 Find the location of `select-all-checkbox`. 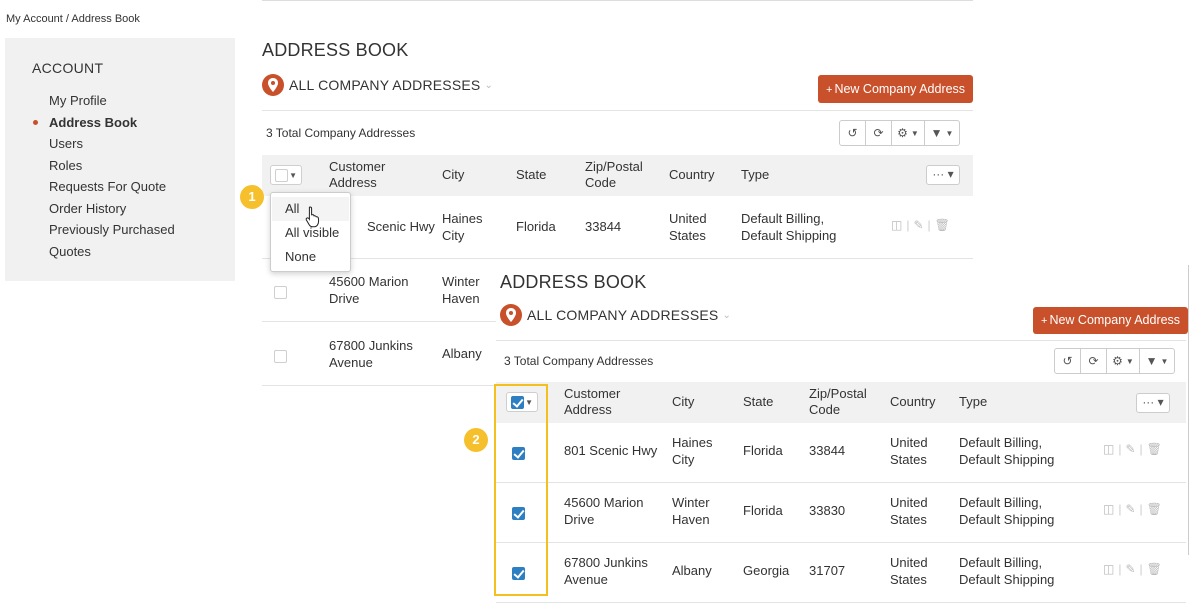

select-all-checkbox is located at coordinates (281, 175).